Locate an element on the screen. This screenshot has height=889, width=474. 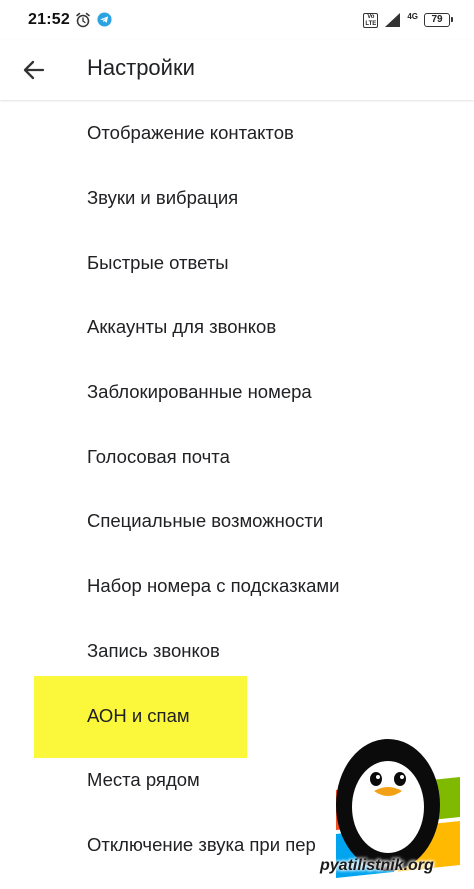
settings-item-label: Набор номера с подсказками is located at coordinates (213, 586).